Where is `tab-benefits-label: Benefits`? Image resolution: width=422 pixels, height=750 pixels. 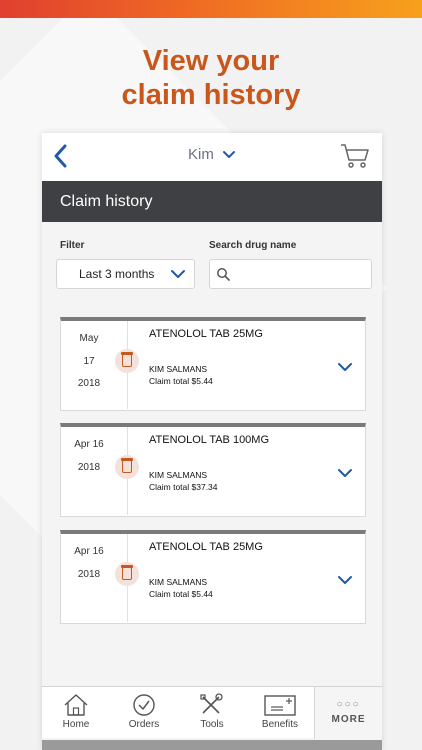 tab-benefits-label: Benefits is located at coordinates (280, 724).